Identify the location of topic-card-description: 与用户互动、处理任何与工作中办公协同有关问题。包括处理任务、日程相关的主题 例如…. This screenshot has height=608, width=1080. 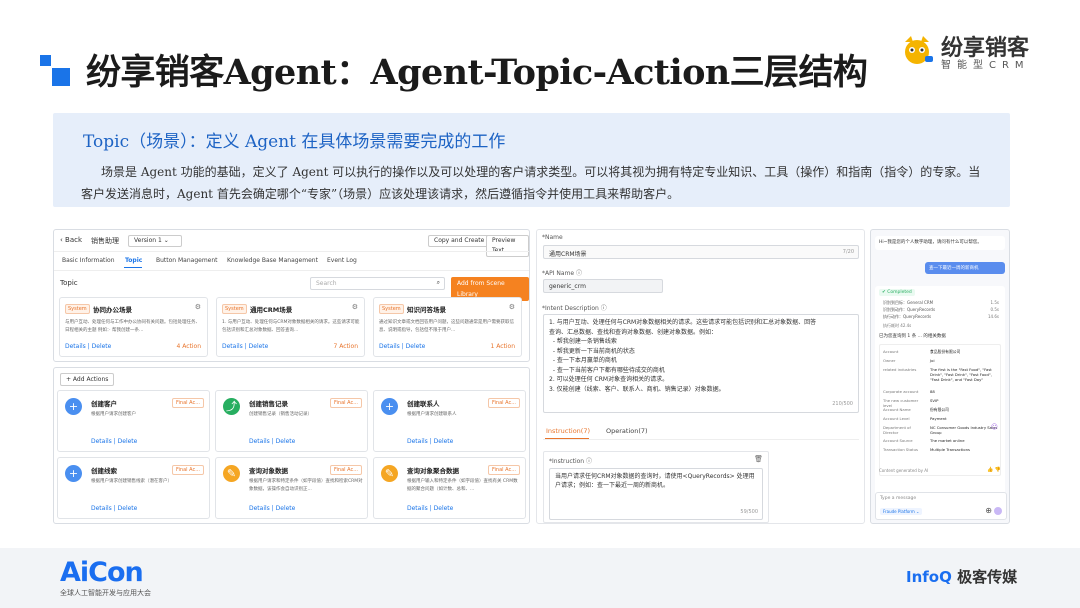
(132, 326).